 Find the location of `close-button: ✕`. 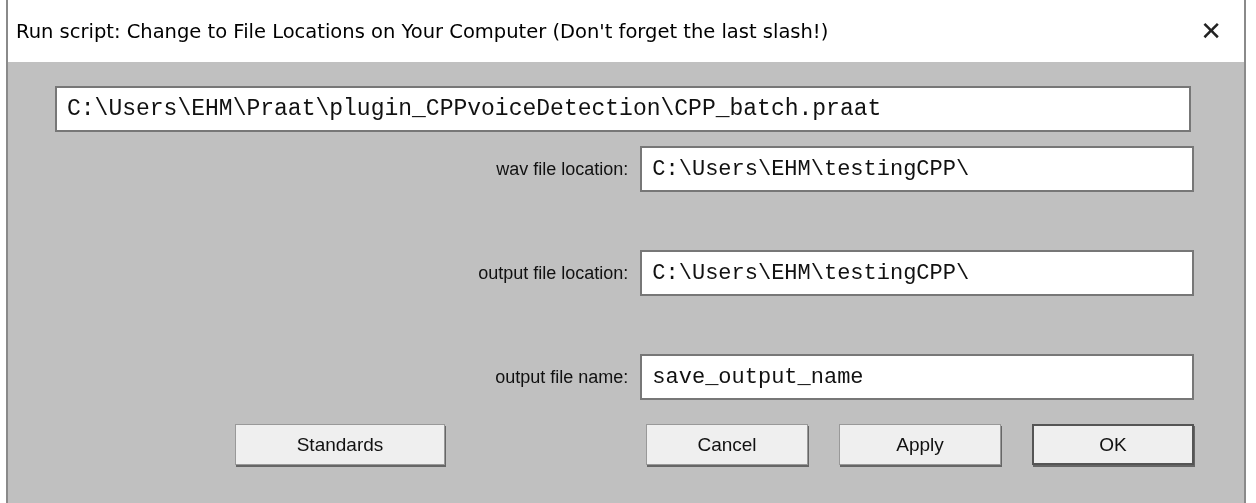

close-button: ✕ is located at coordinates (1211, 31).